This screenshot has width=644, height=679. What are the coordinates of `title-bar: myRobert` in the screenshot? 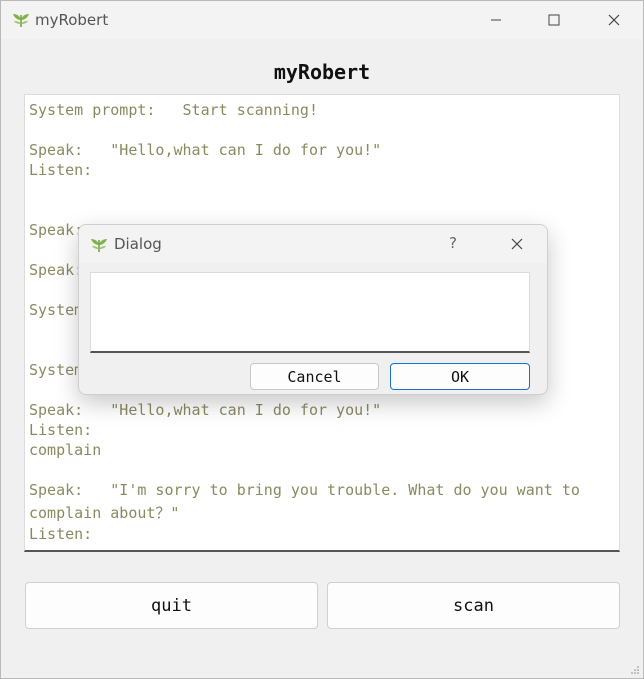 It's located at (322, 20).